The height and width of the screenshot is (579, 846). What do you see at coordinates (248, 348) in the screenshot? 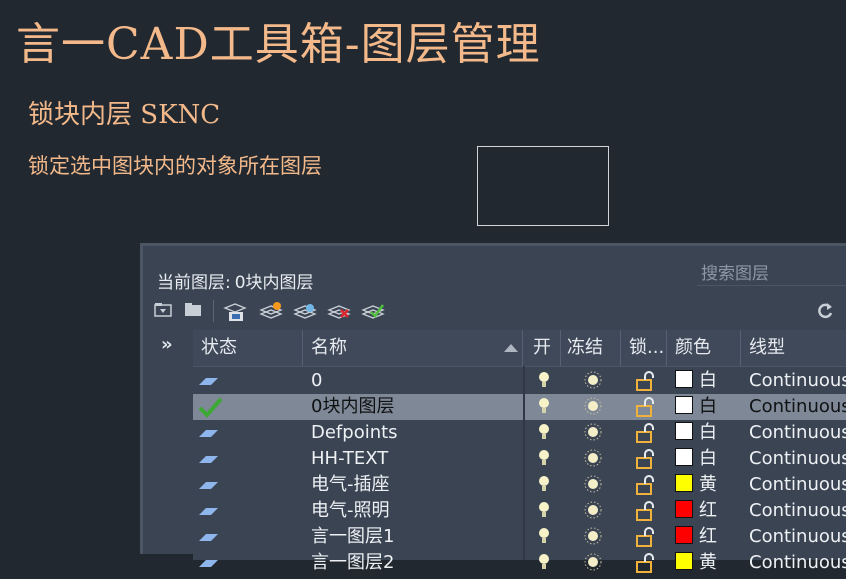
I see `column-status: 状态` at bounding box center [248, 348].